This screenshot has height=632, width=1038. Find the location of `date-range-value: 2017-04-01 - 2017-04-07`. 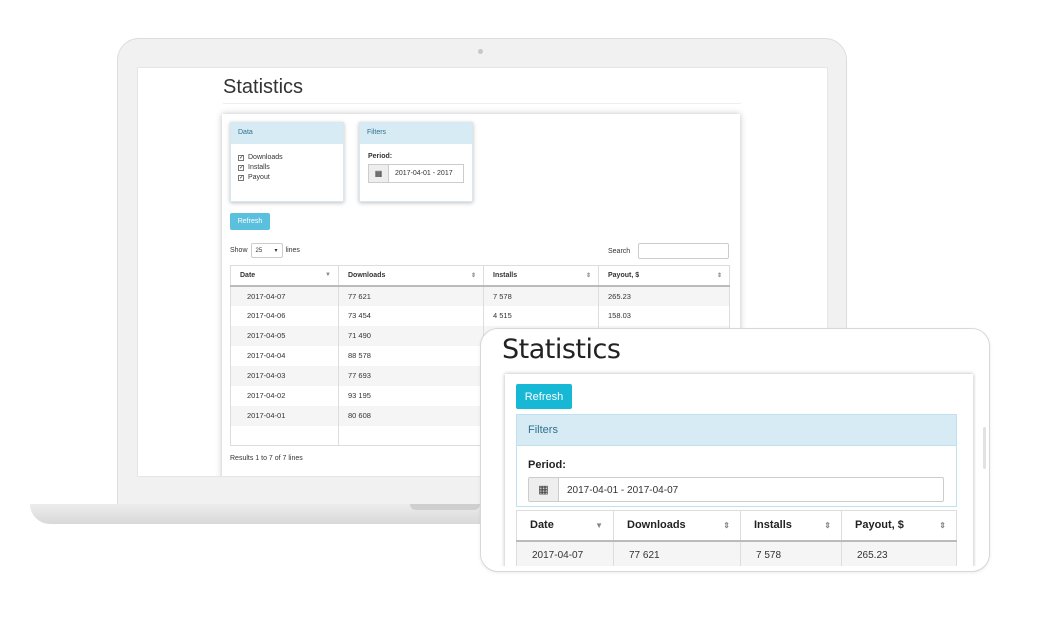

date-range-value: 2017-04-01 - 2017-04-07 is located at coordinates (622, 489).